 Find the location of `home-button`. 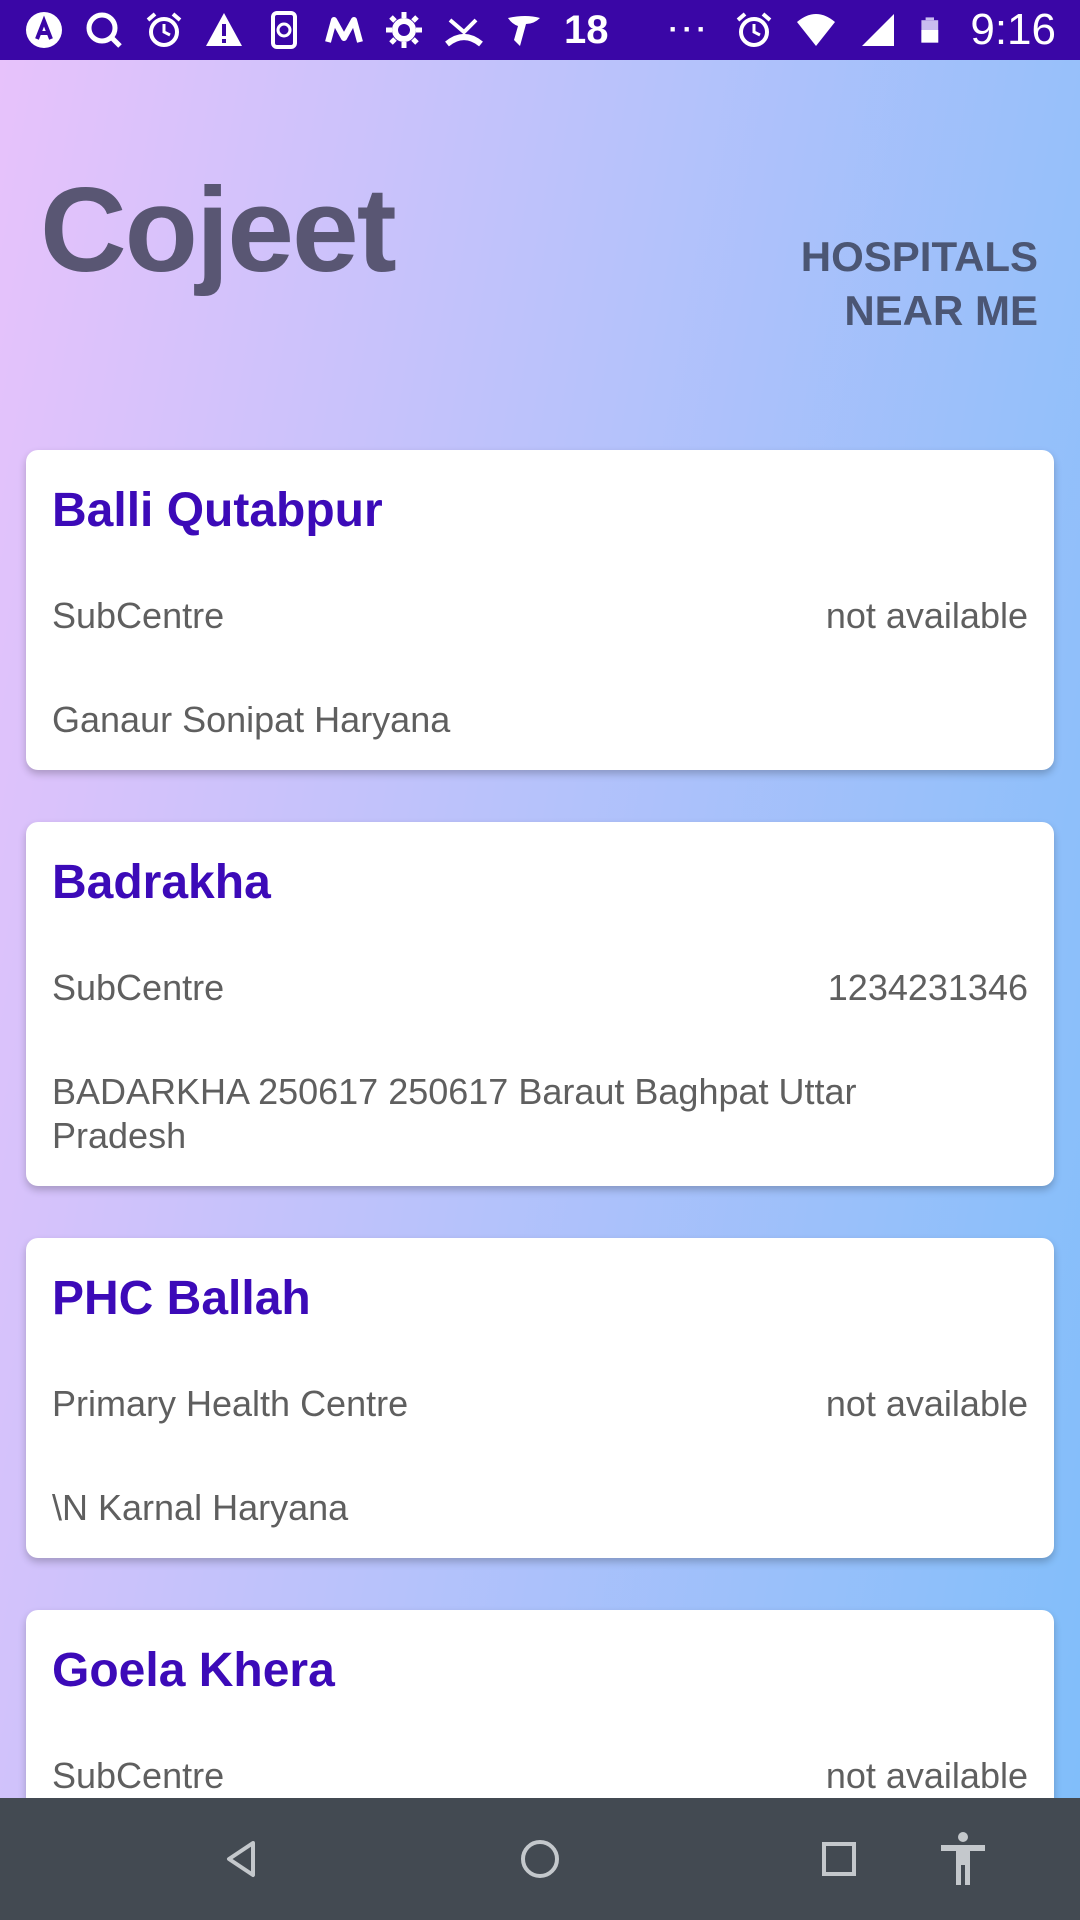

home-button is located at coordinates (540, 1859).